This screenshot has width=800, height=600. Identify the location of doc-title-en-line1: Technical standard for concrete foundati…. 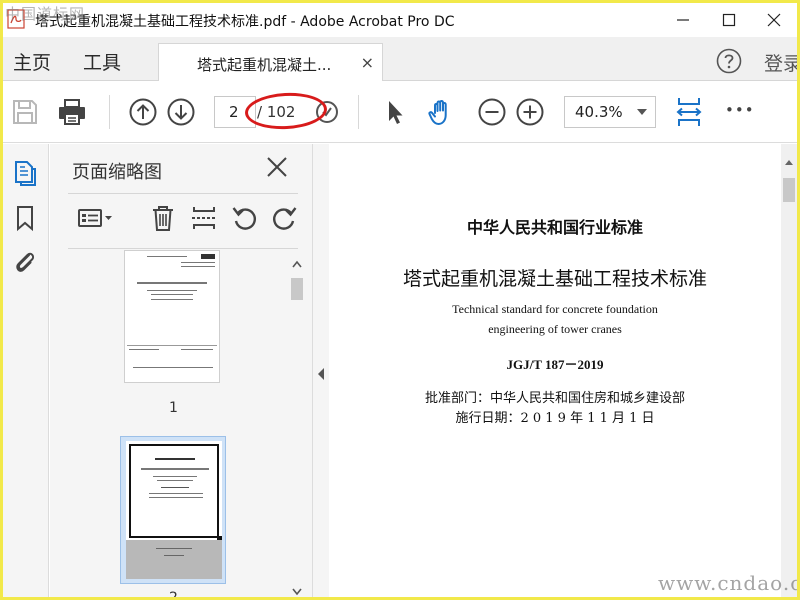
(555, 309).